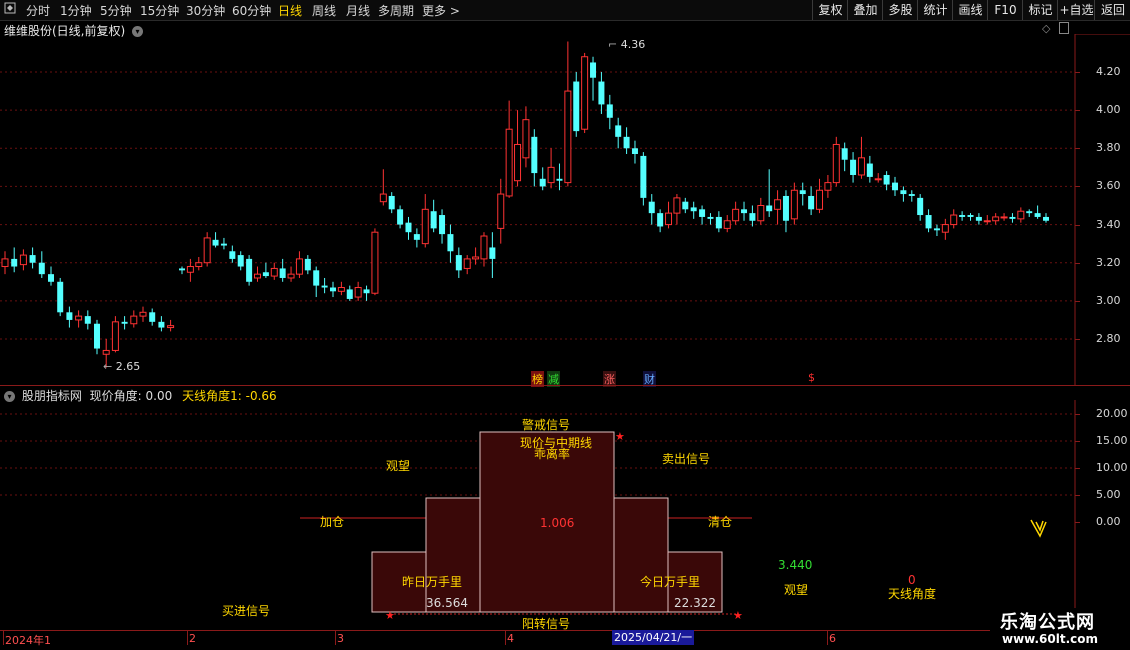 Image resolution: width=1130 pixels, height=650 pixels. Describe the element at coordinates (795, 565) in the screenshot. I see `green-value: 3.440` at that location.